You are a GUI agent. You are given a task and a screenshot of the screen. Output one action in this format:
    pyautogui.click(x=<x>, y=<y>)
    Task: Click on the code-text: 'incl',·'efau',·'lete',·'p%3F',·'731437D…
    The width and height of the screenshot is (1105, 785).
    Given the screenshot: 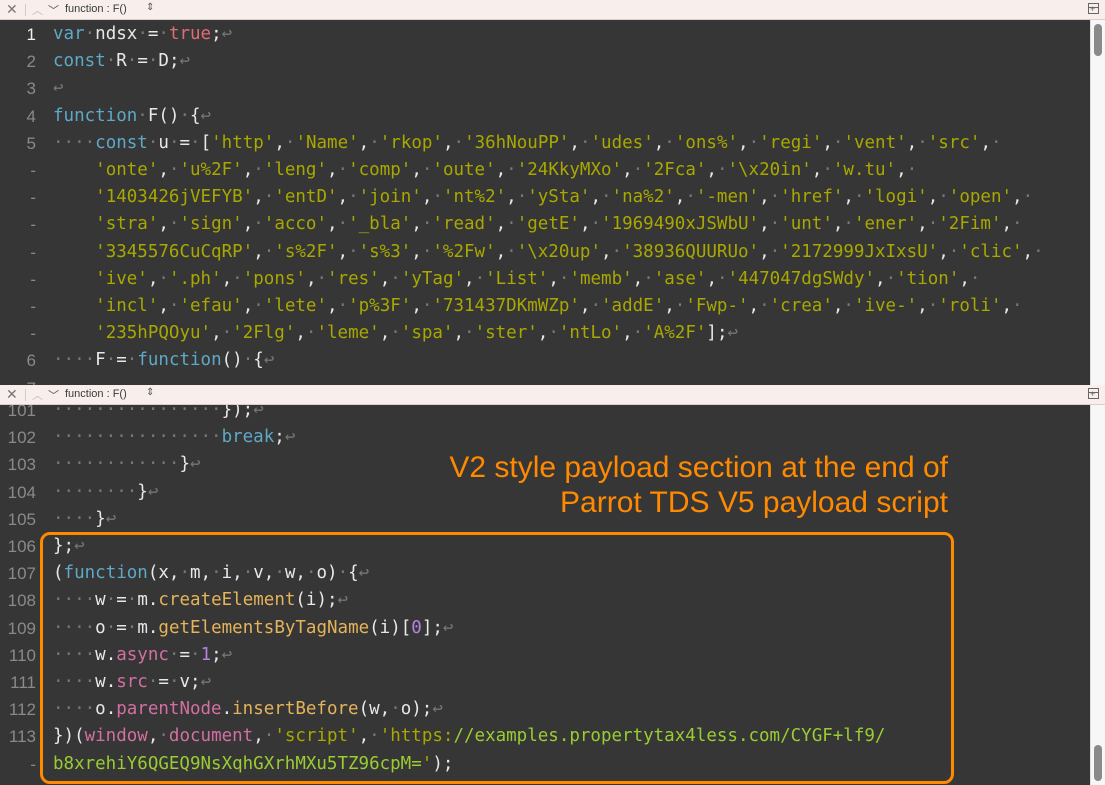 What is the action you would take?
    pyautogui.click(x=537, y=306)
    